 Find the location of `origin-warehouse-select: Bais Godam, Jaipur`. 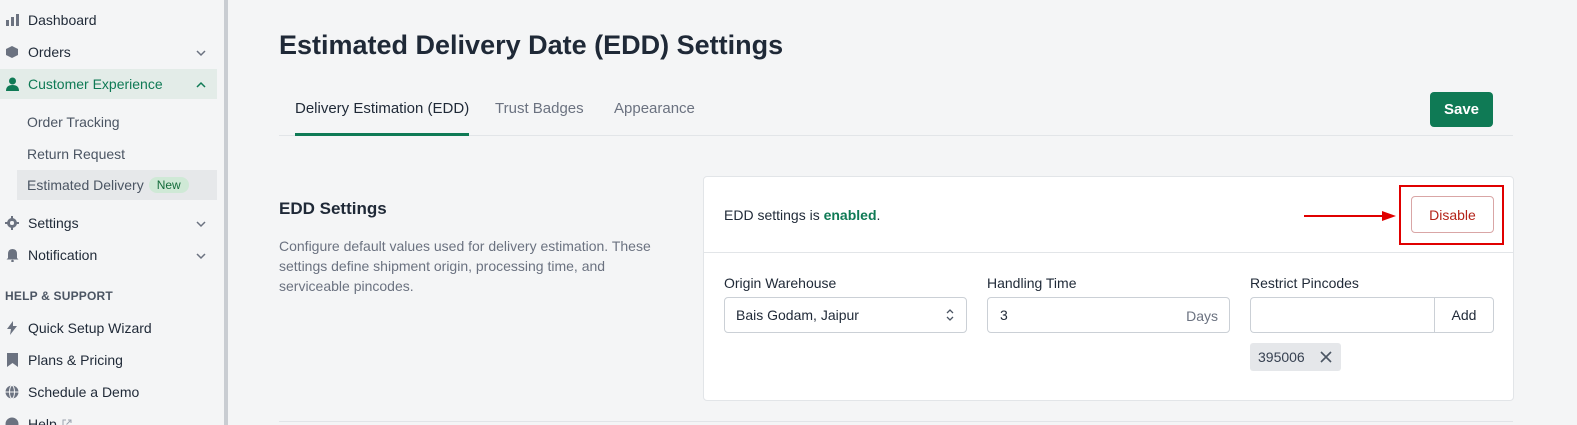

origin-warehouse-select: Bais Godam, Jaipur is located at coordinates (845, 315).